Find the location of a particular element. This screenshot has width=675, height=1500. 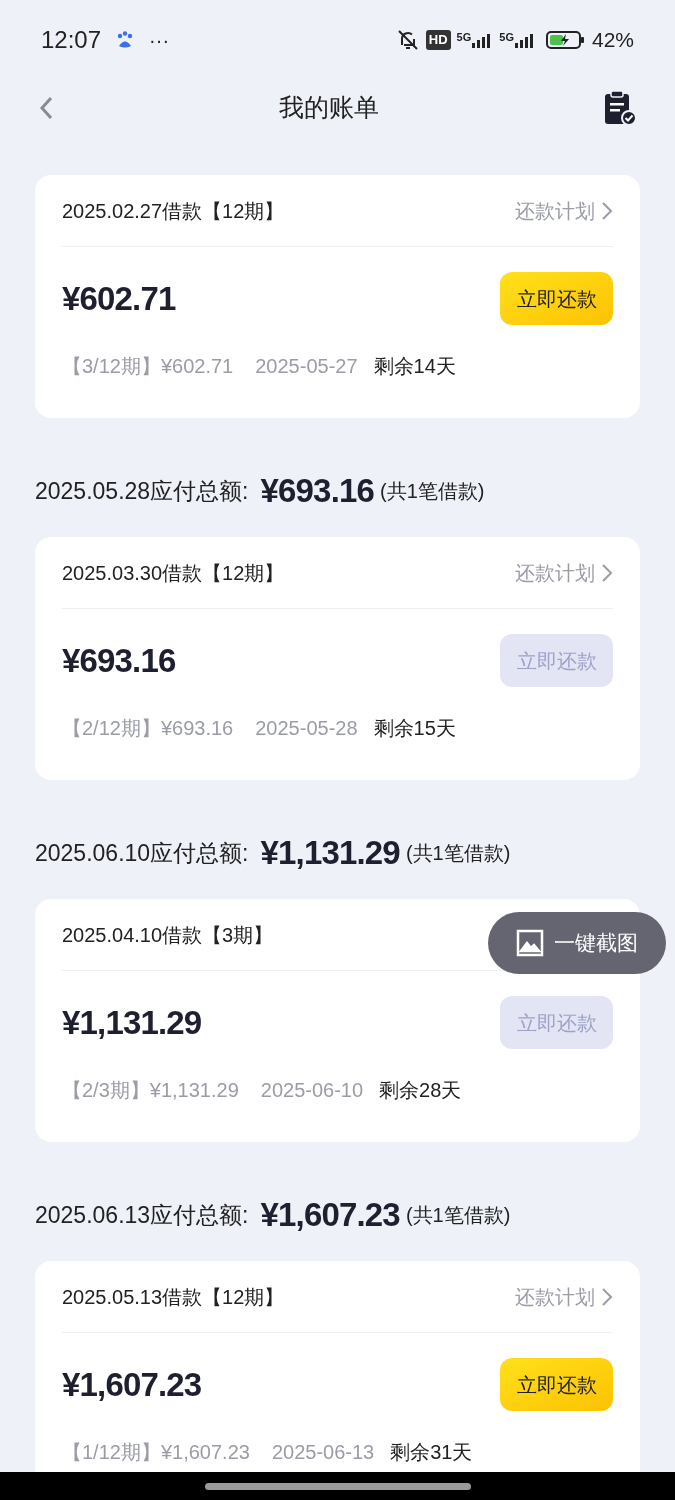

days-remaining: 剩余28天 is located at coordinates (420, 1090).